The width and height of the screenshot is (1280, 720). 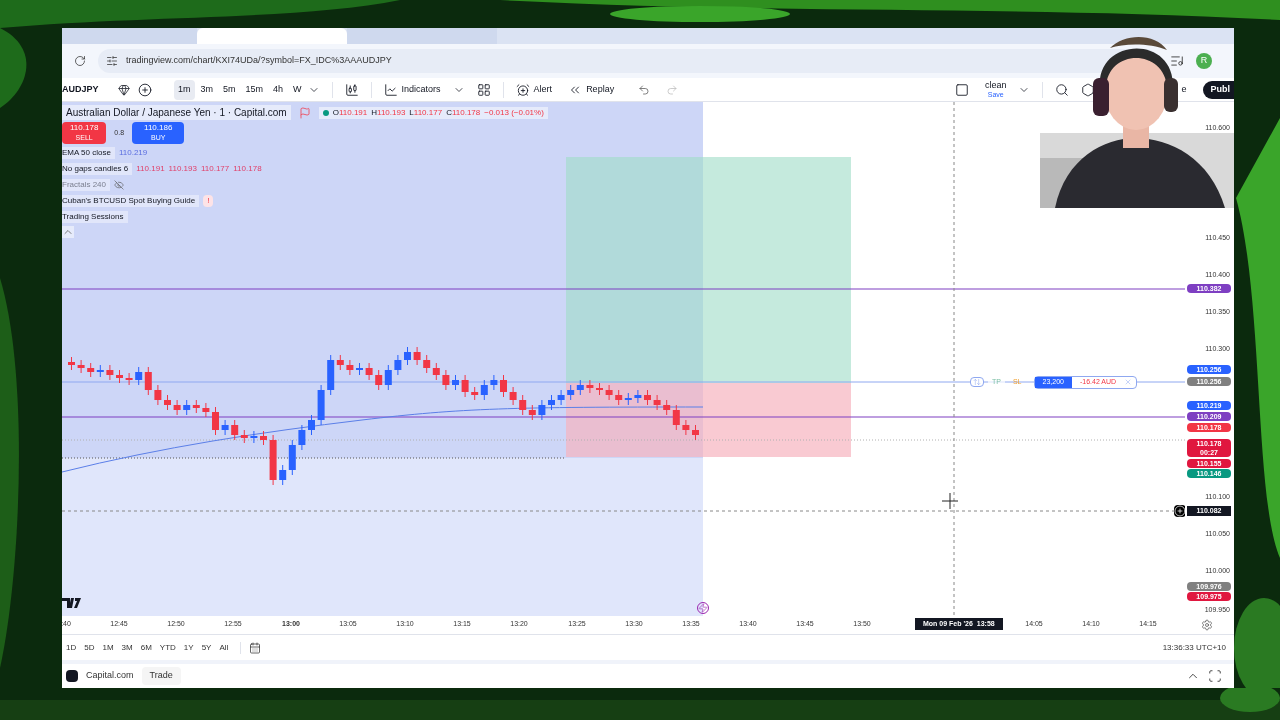 I want to click on indicators-button: Indicators, so click(x=412, y=89).